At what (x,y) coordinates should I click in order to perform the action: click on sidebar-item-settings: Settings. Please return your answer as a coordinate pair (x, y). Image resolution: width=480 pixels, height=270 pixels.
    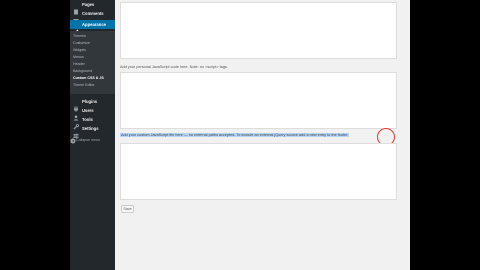
    Looking at the image, I should click on (92, 131).